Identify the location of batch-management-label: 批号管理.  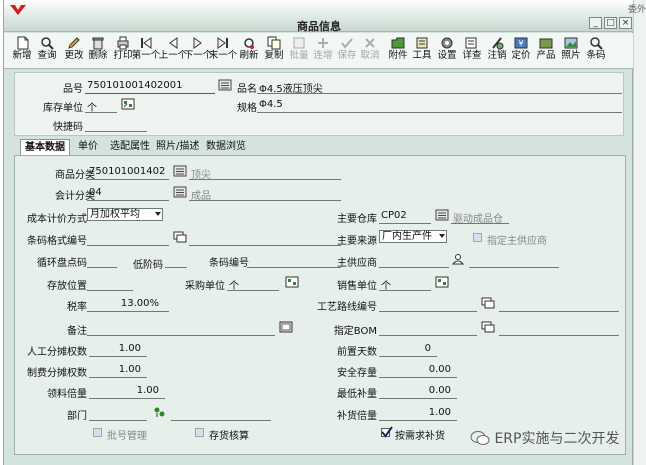
(127, 436).